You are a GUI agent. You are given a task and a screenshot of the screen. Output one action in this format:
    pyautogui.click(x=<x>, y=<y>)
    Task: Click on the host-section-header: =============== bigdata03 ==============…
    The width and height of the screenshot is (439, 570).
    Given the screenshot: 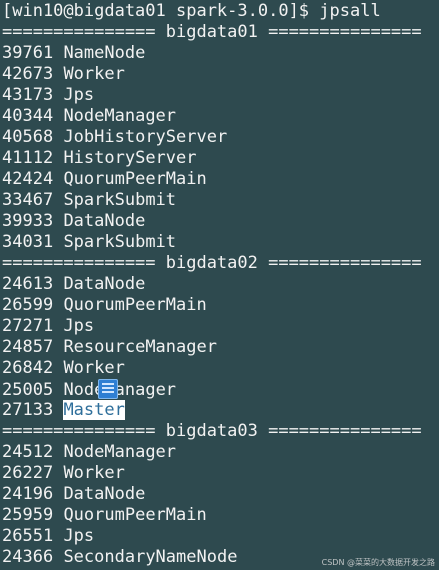 What is the action you would take?
    pyautogui.click(x=212, y=431)
    